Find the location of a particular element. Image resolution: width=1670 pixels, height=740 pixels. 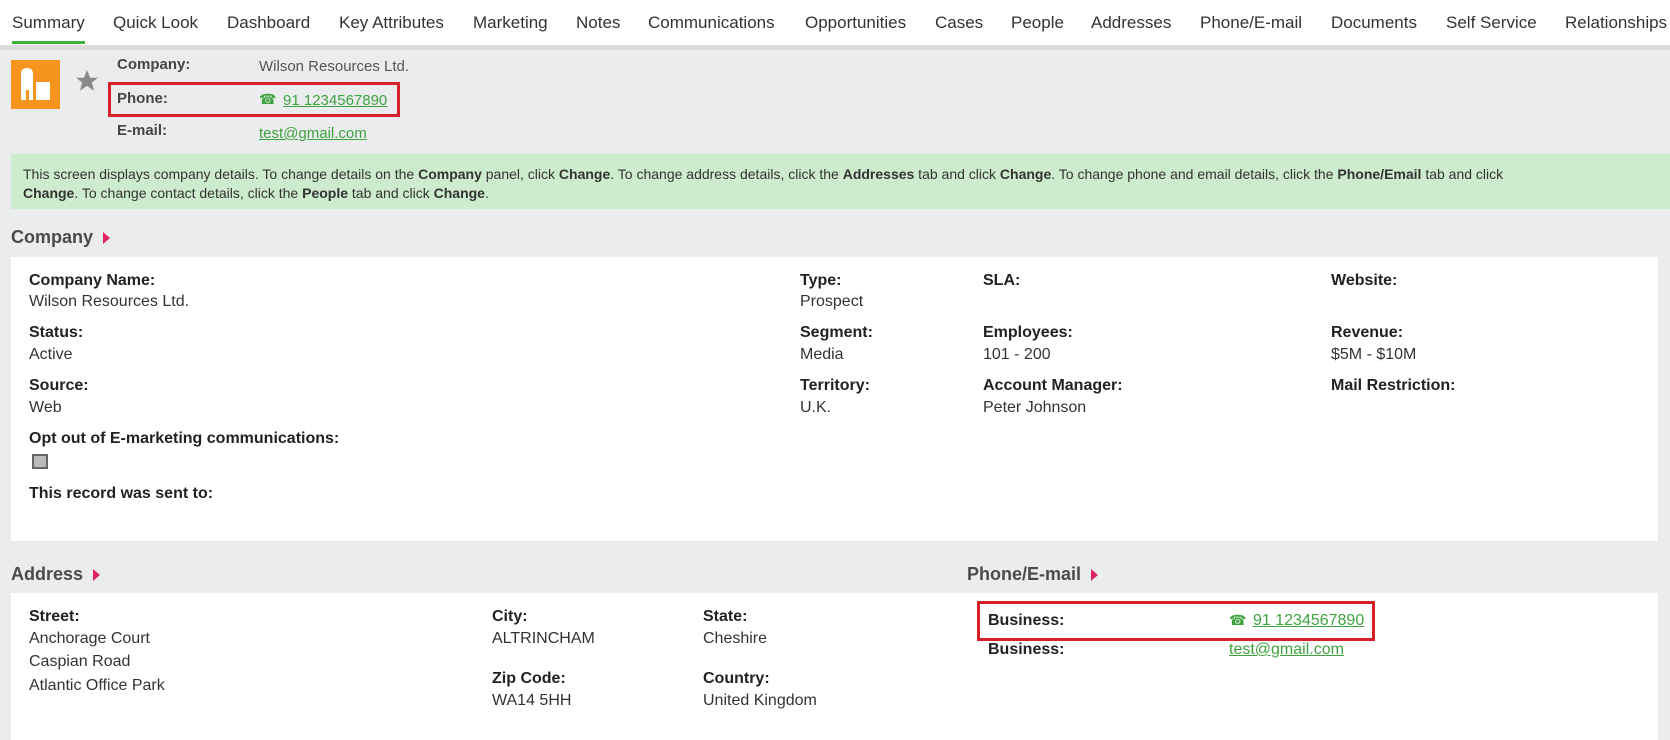

header-email-link: test@gmail.com is located at coordinates (313, 133).